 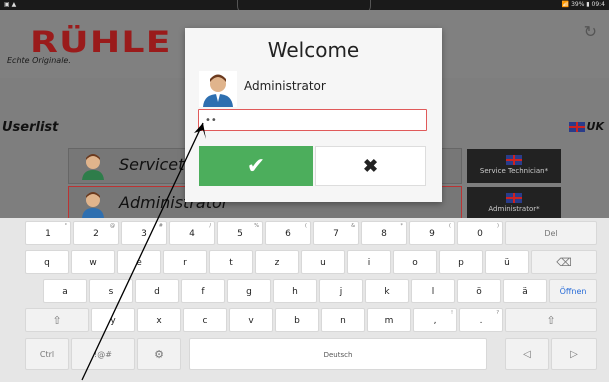 I want to click on annotation-arrow, so click(x=143, y=251).